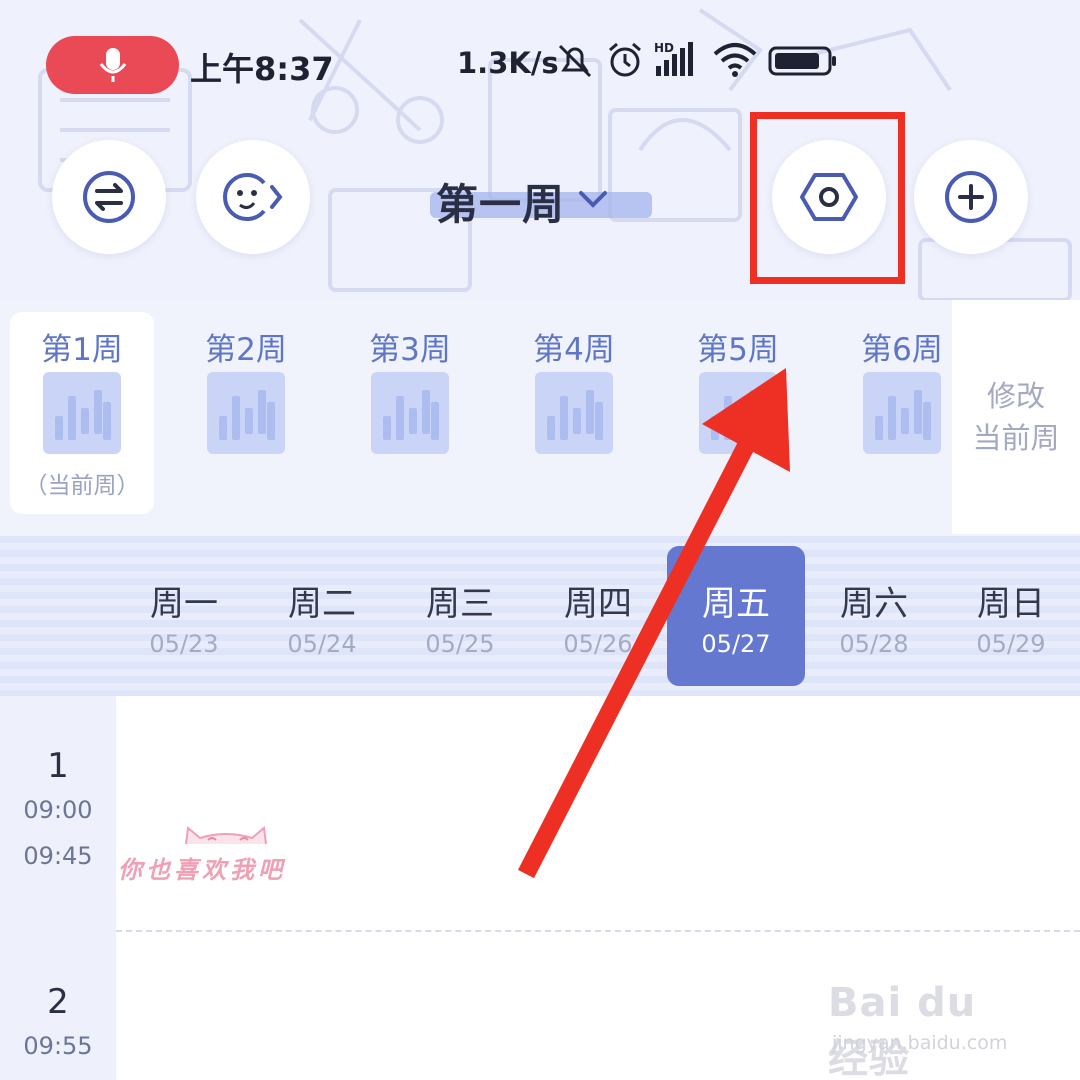 This screenshot has width=1080, height=1080. What do you see at coordinates (673, 58) in the screenshot?
I see `signal-hd-icon: HD` at bounding box center [673, 58].